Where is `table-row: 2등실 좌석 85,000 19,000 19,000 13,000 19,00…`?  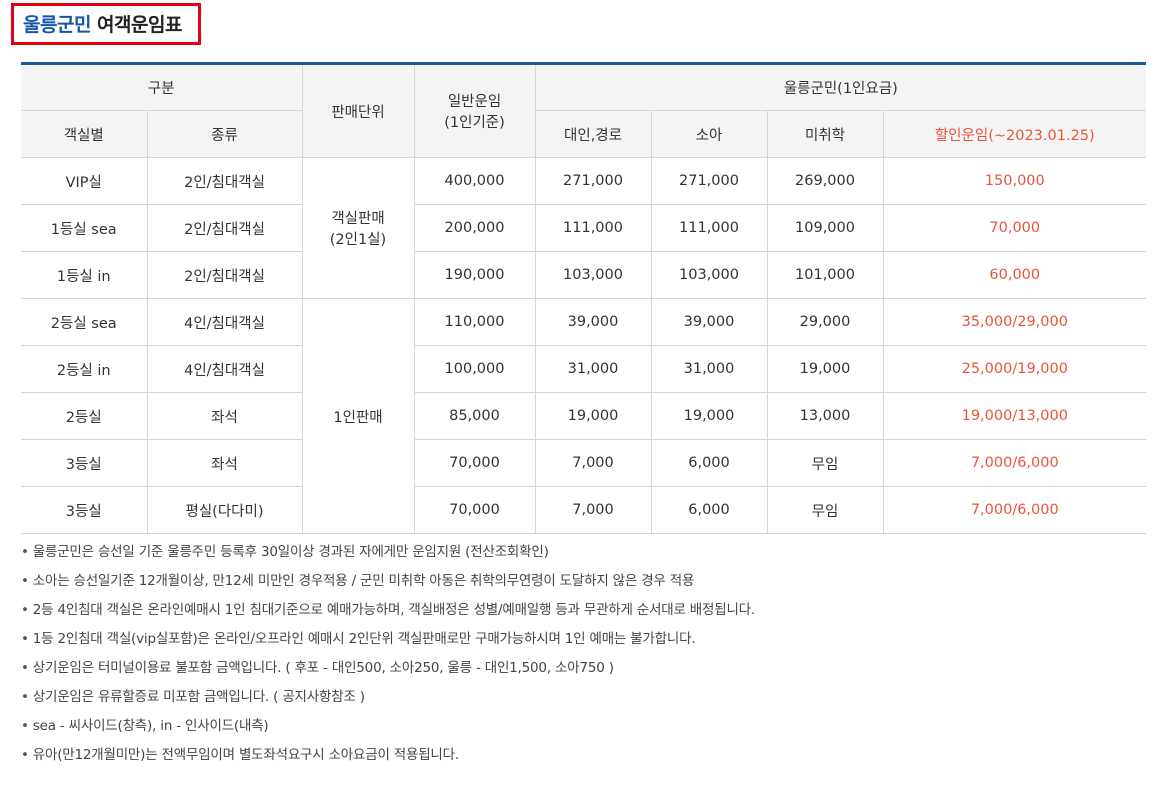 table-row: 2등실 좌석 85,000 19,000 19,000 13,000 19,00… is located at coordinates (584, 416).